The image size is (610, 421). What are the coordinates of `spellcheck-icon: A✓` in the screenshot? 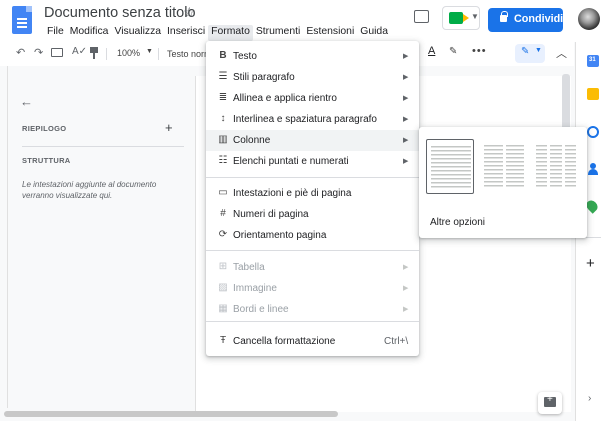 It's located at (79, 51).